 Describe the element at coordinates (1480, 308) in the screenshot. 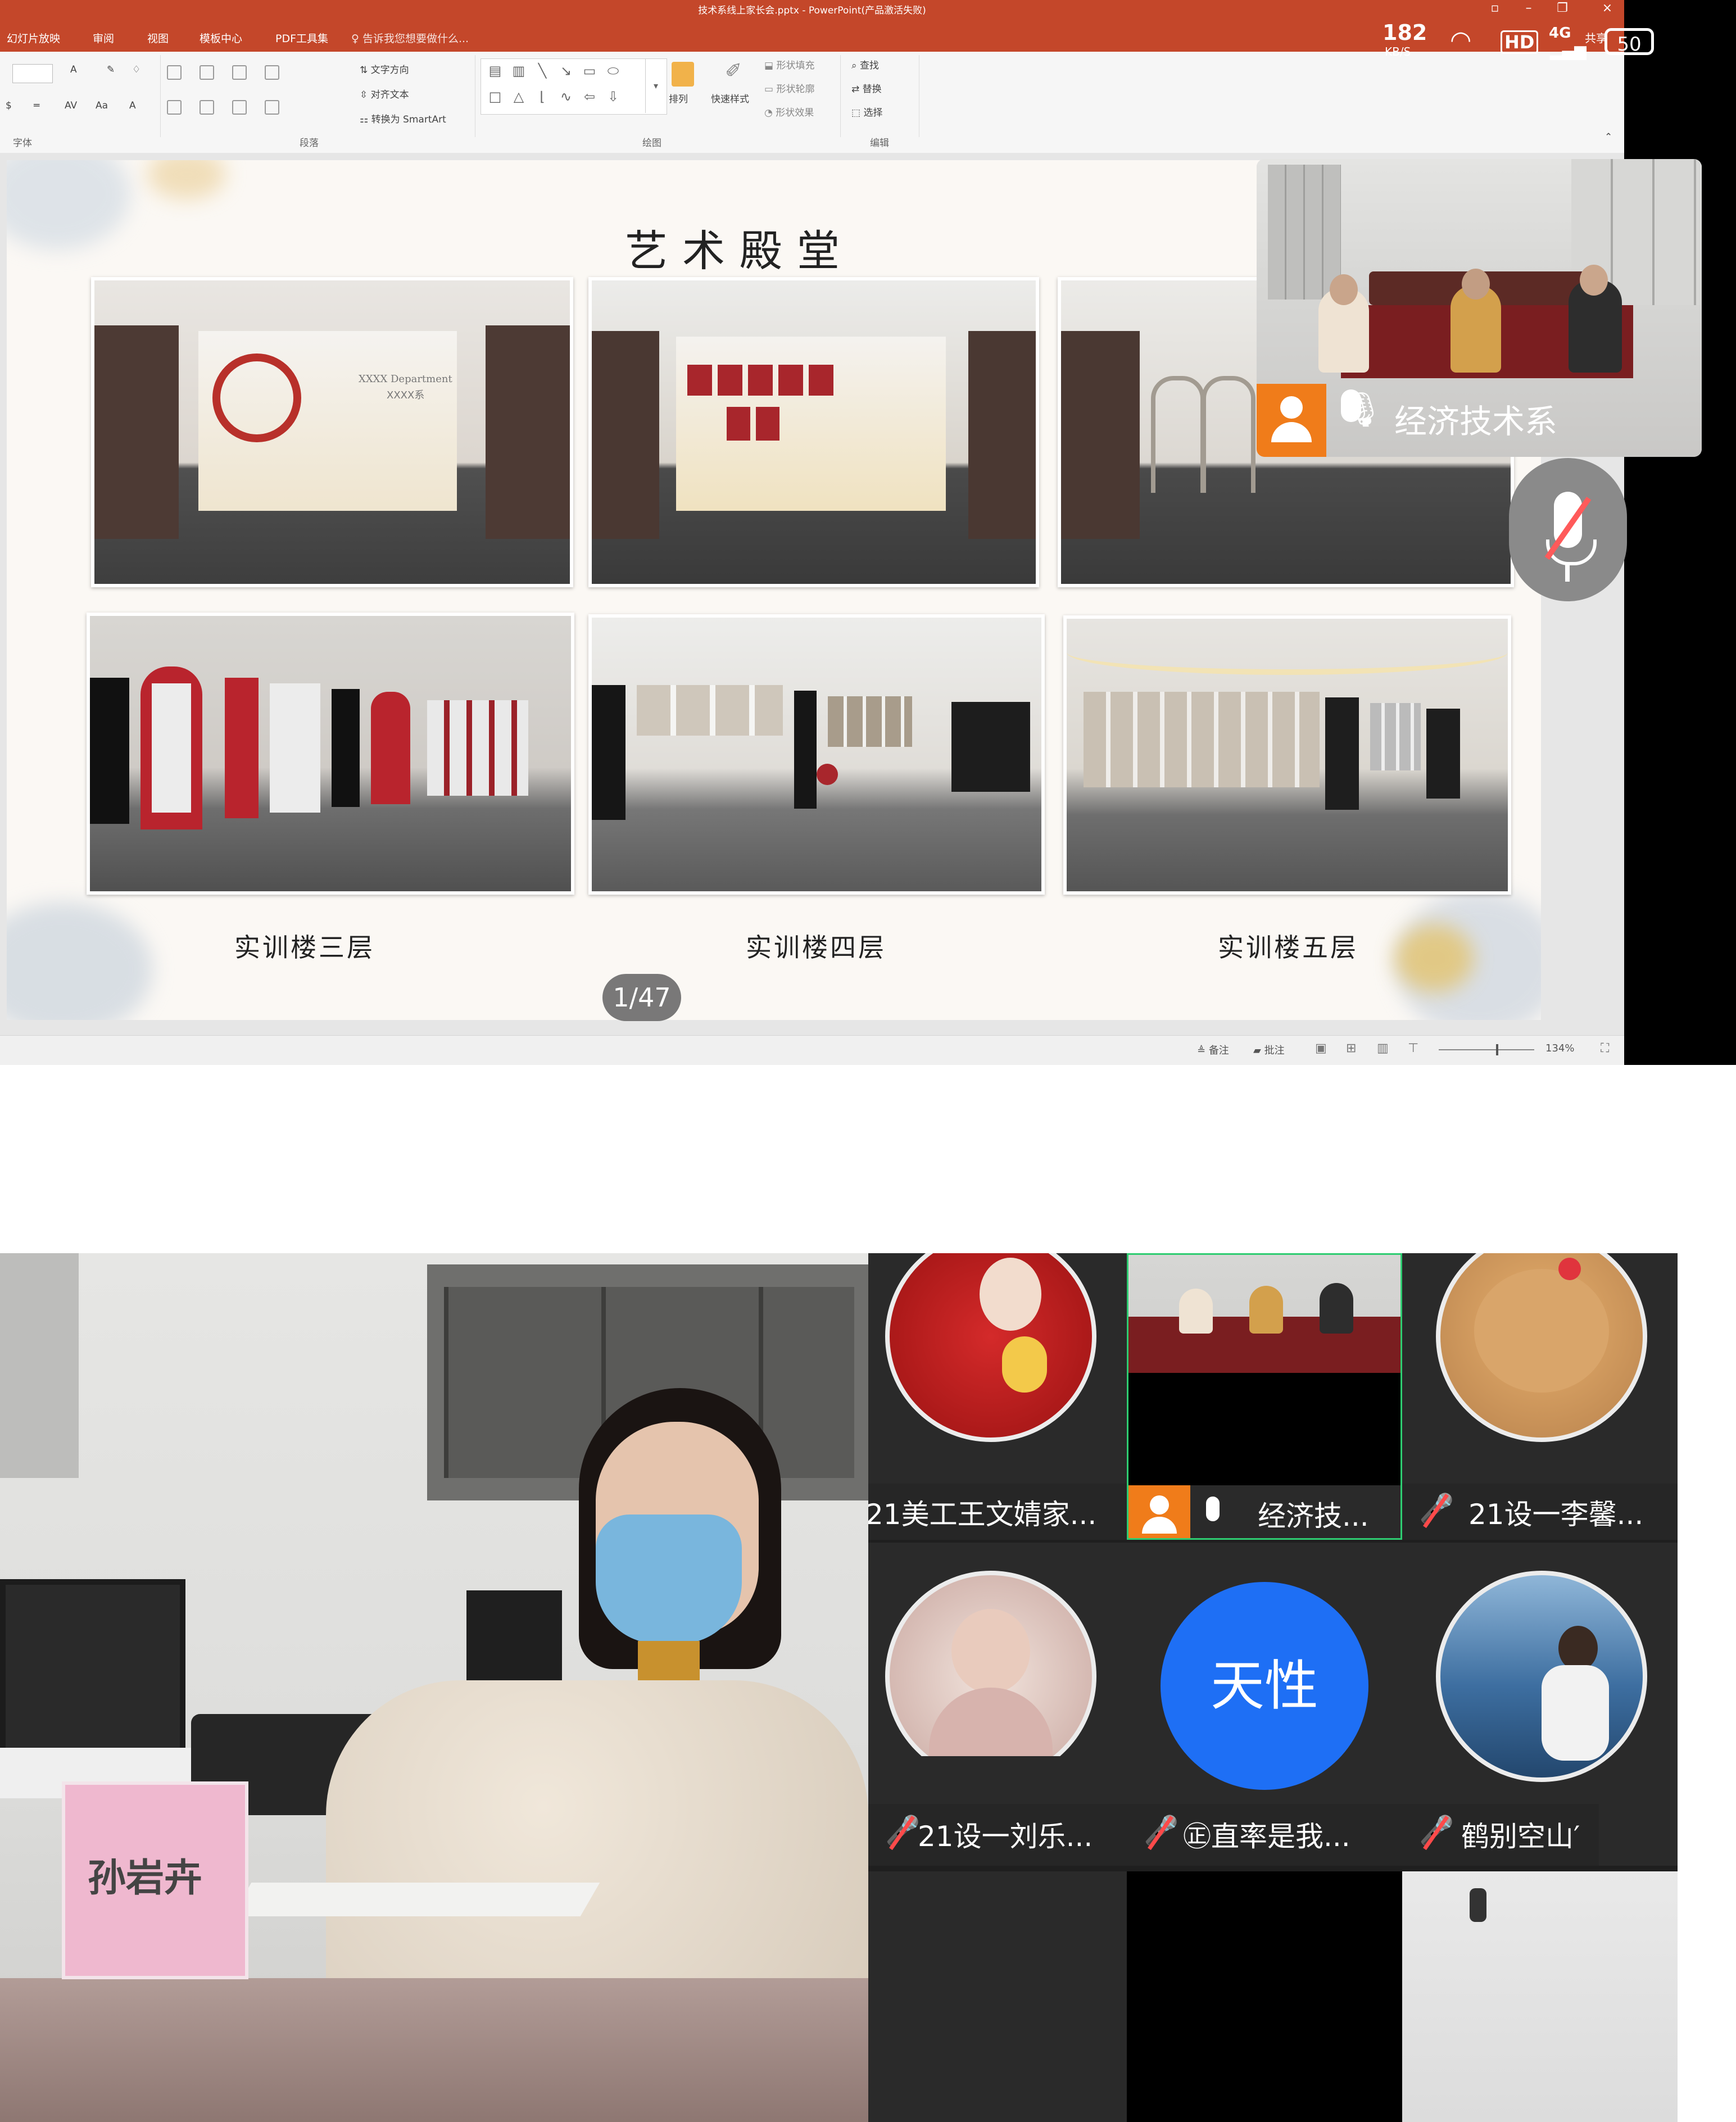

I see `self-view-video: 🎙 经济技术系` at that location.